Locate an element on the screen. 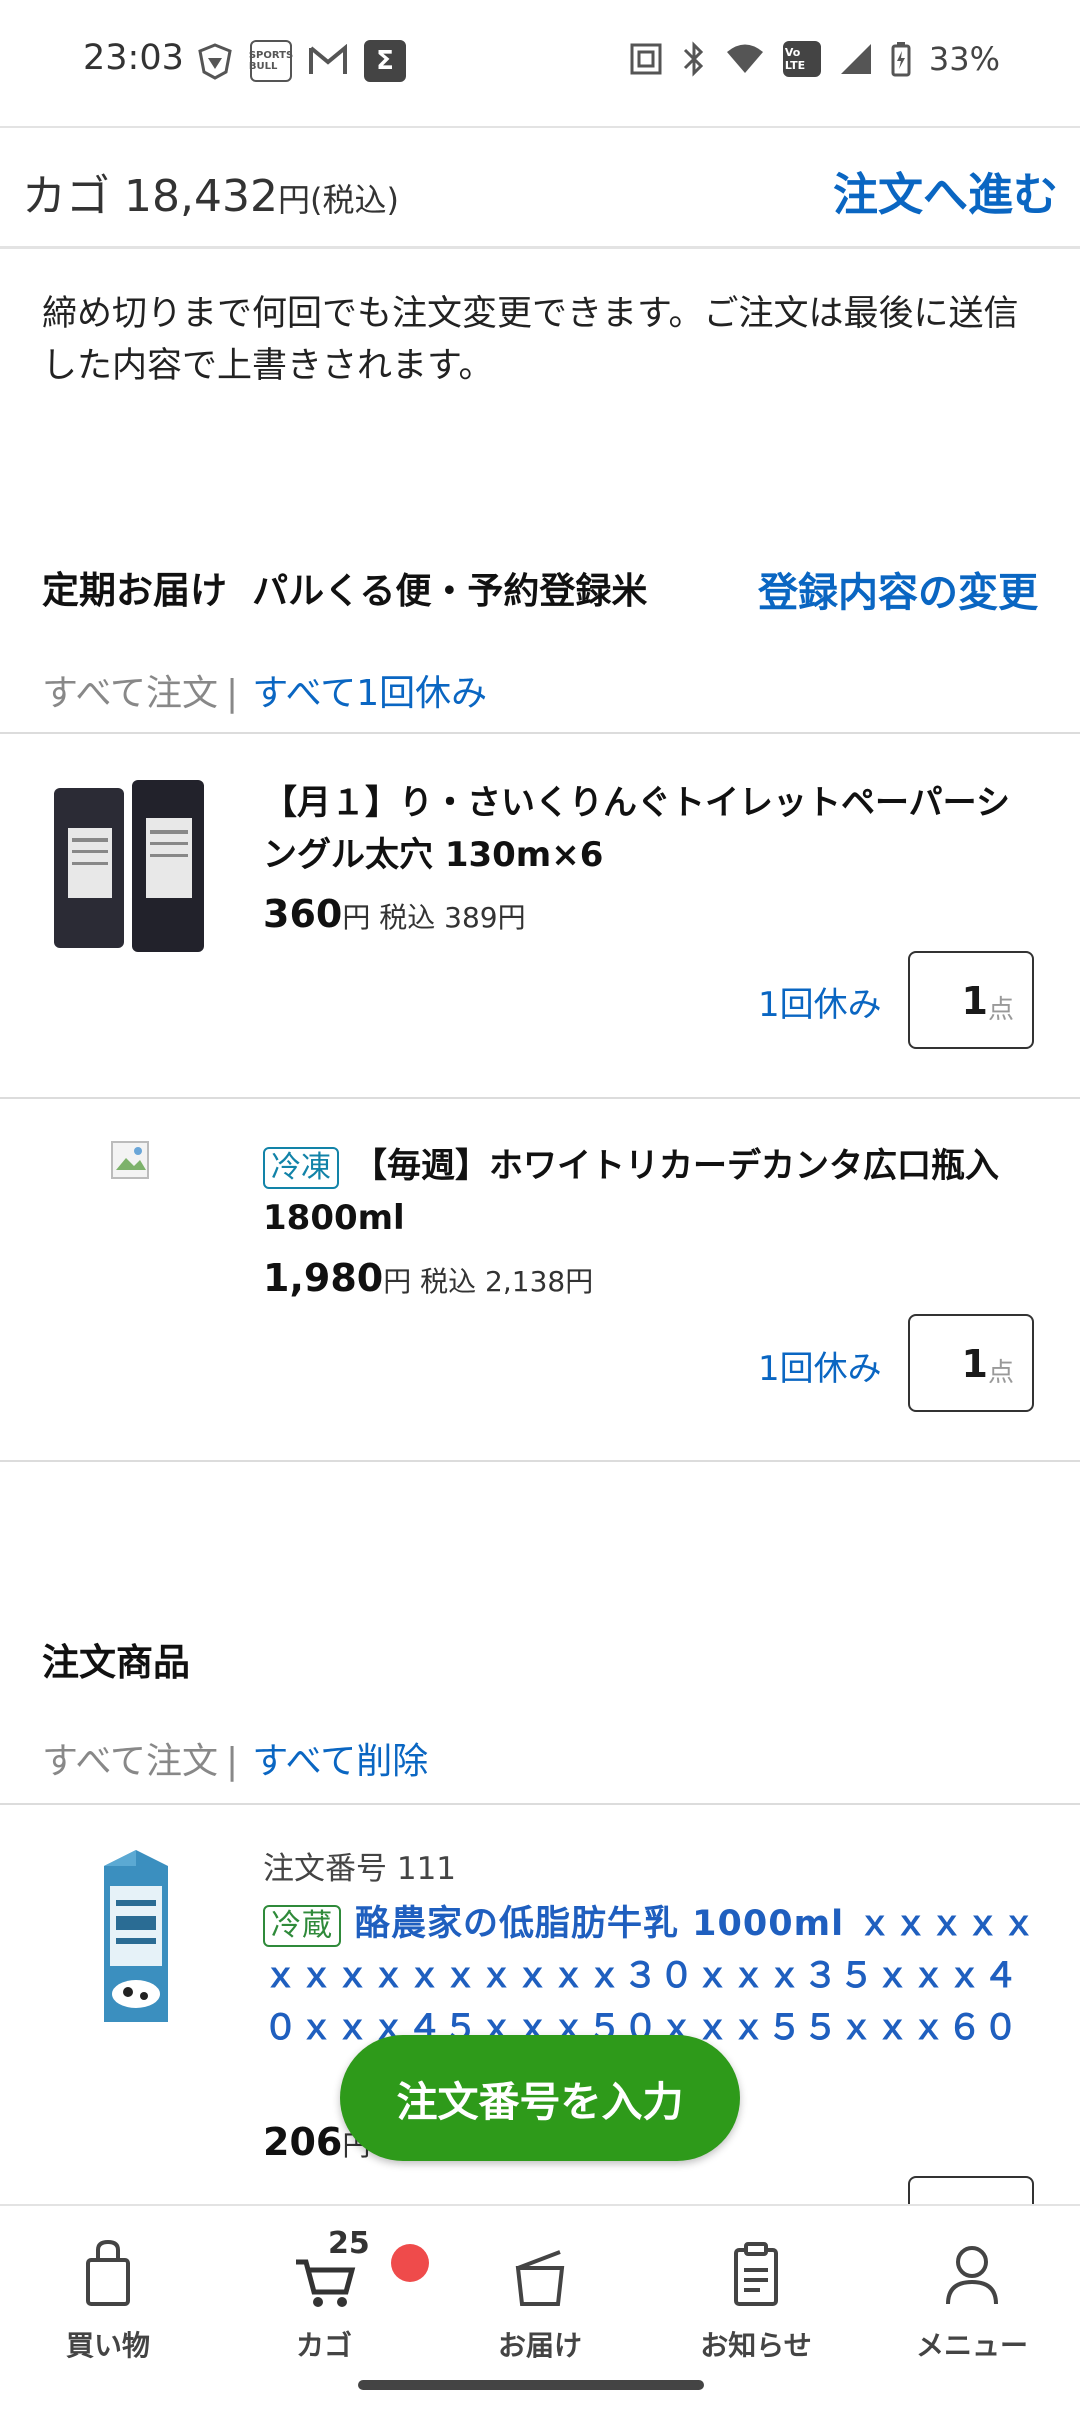 The height and width of the screenshot is (2414, 1080). notice-clipboard-icon is located at coordinates (756, 2274).